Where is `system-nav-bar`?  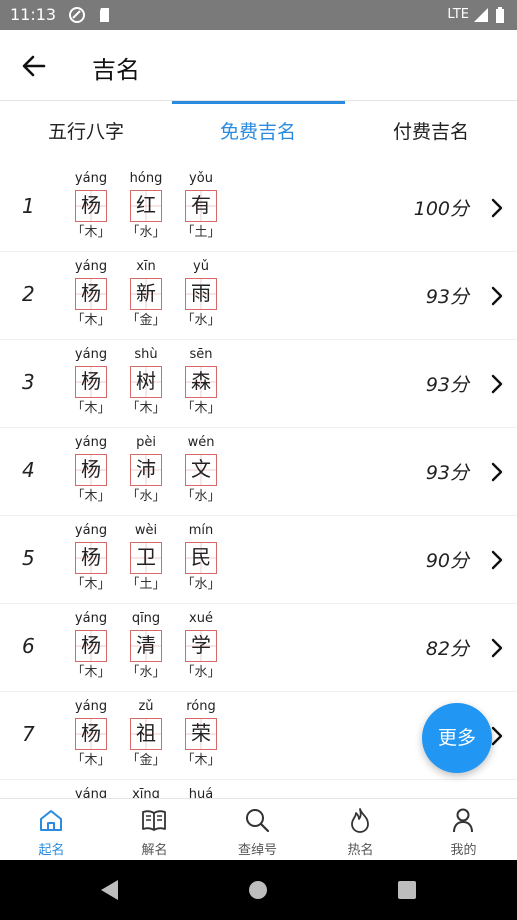 system-nav-bar is located at coordinates (258, 890).